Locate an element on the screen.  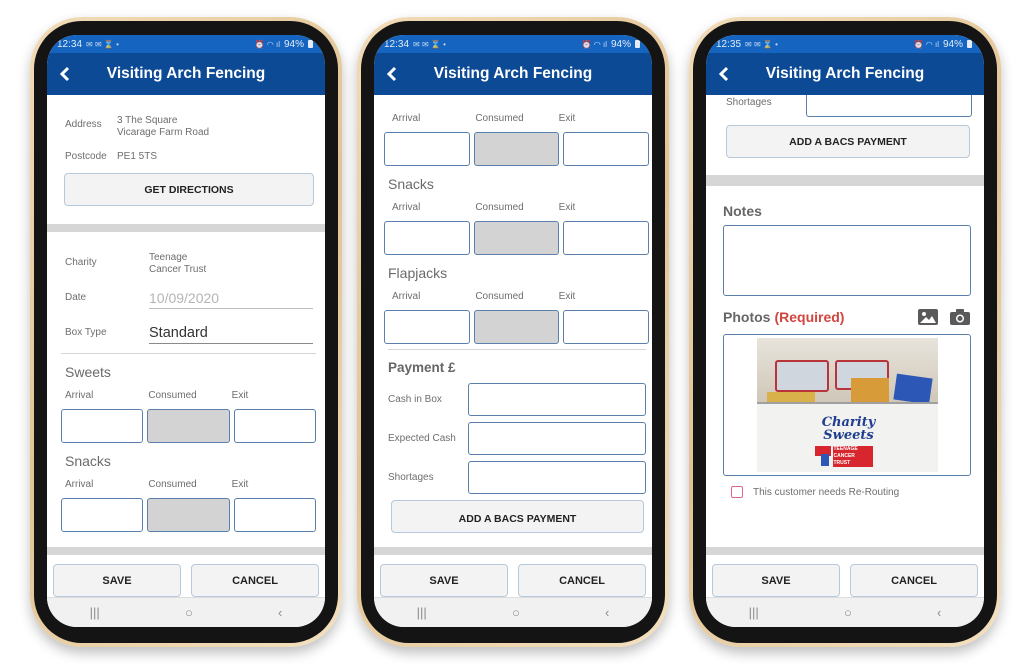
flapjacks-inputs is located at coordinates (513, 327).